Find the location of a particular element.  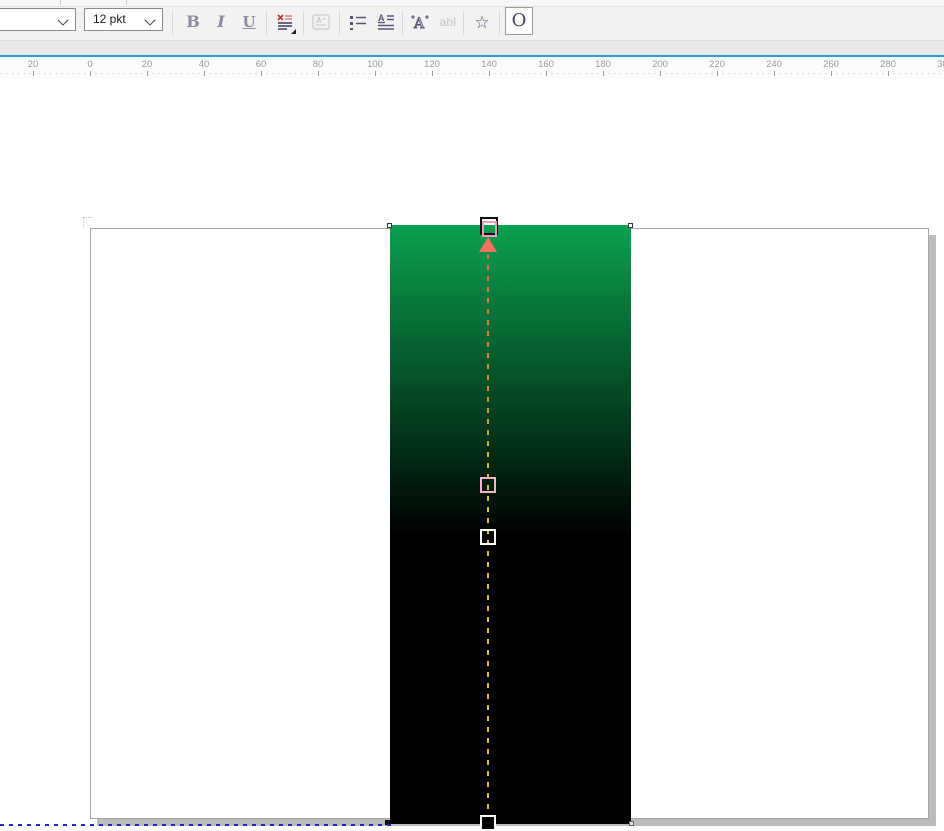

favorites-button: ☆ is located at coordinates (482, 22).